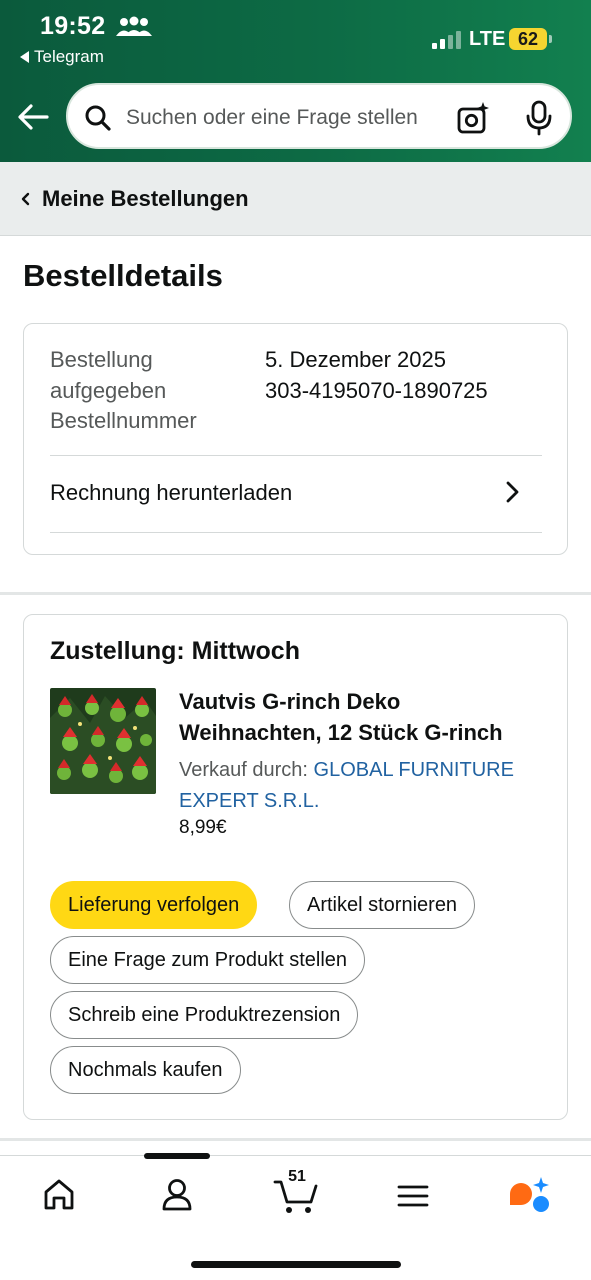 Image resolution: width=591 pixels, height=1280 pixels. I want to click on back-triangle-icon, so click(24, 57).